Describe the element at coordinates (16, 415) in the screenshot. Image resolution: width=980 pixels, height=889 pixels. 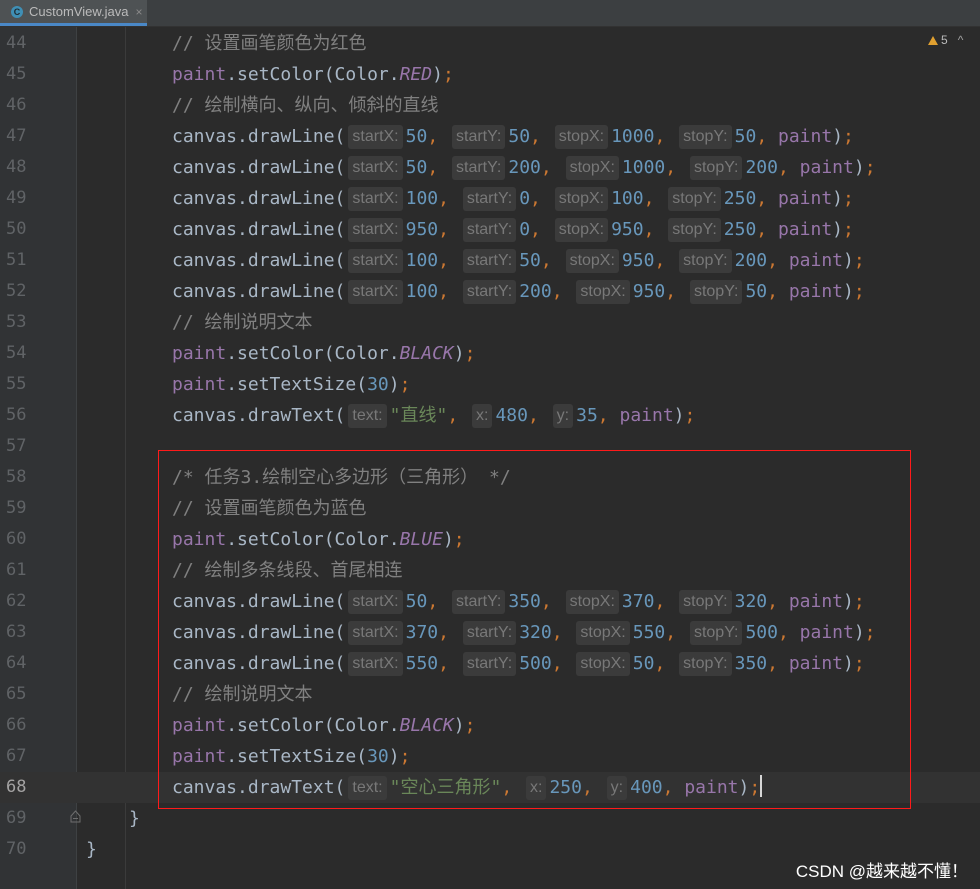
I see `line-number: 56` at that location.